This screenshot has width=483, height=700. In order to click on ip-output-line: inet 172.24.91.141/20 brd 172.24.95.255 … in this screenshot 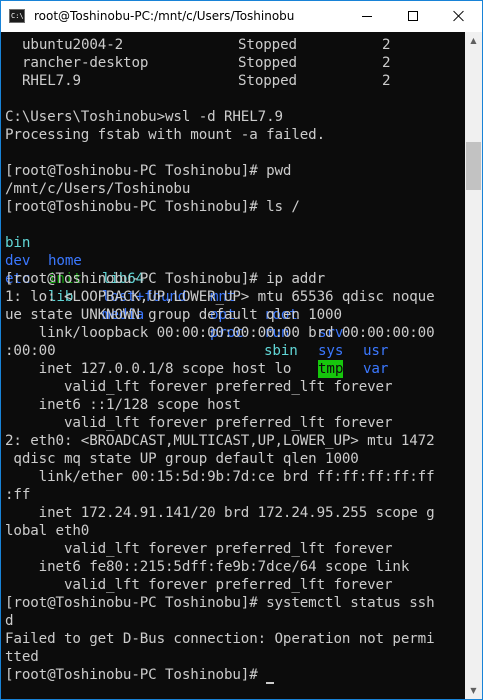, I will do `click(220, 513)`.